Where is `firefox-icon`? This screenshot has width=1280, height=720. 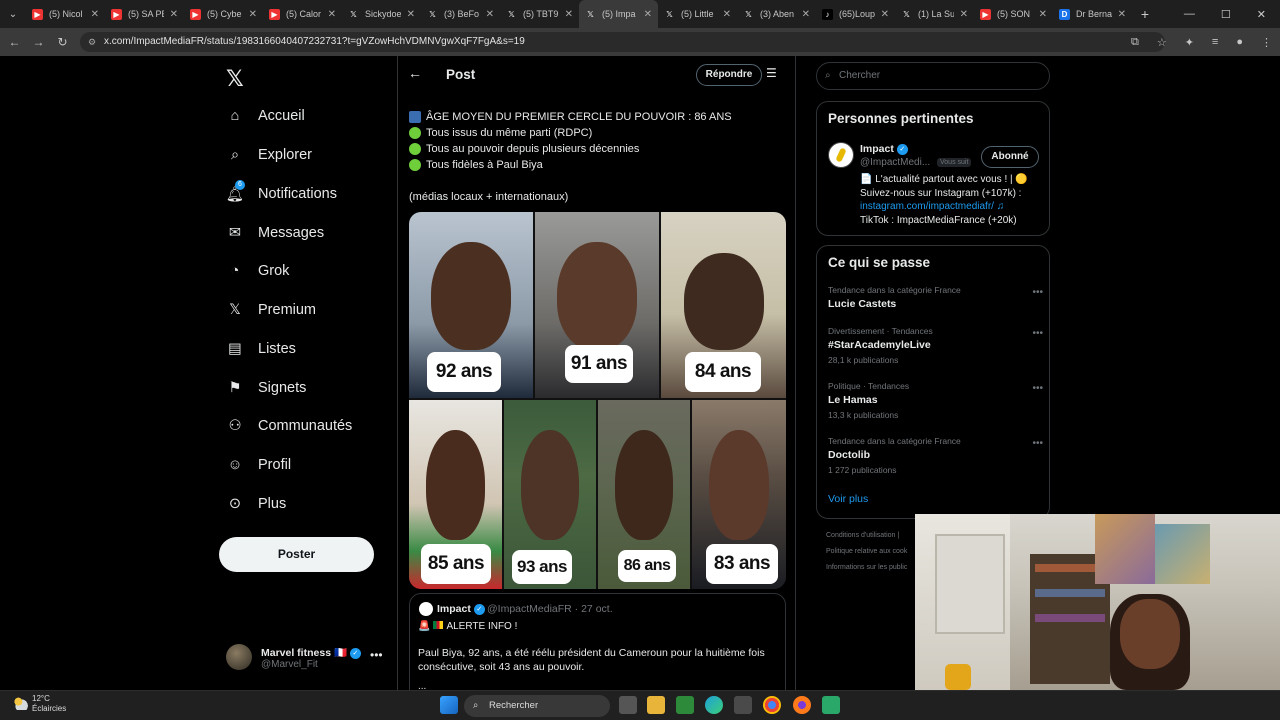 firefox-icon is located at coordinates (802, 705).